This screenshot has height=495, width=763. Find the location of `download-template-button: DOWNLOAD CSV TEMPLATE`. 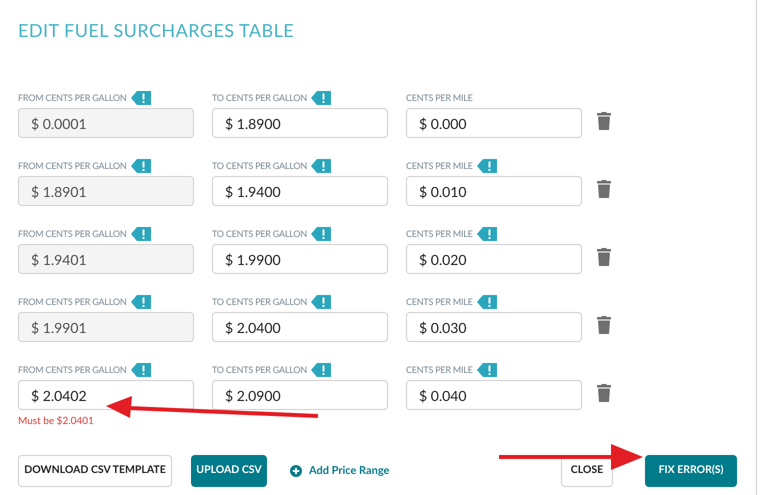

download-template-button: DOWNLOAD CSV TEMPLATE is located at coordinates (95, 471).